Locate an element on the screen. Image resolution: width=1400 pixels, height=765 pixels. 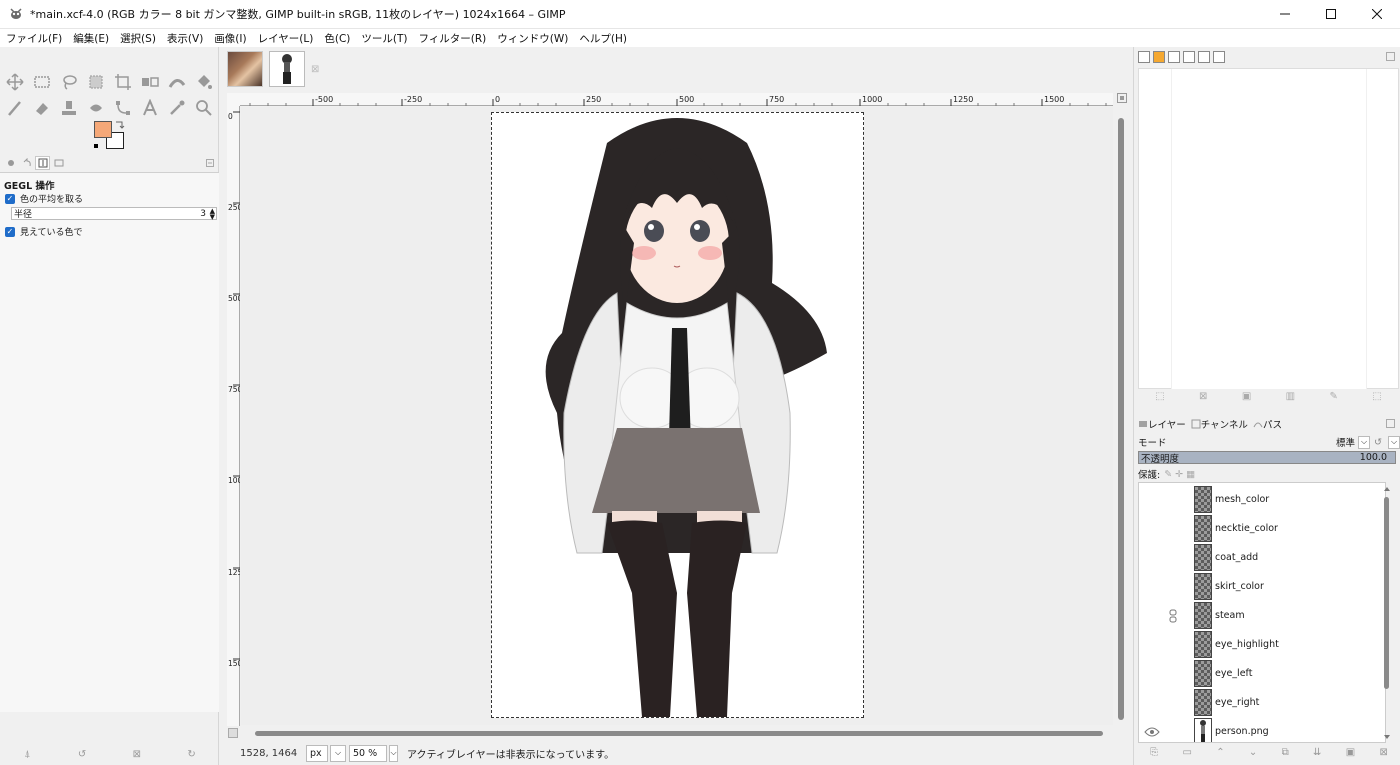
fuzzy-select-tool is located at coordinates (96, 82).